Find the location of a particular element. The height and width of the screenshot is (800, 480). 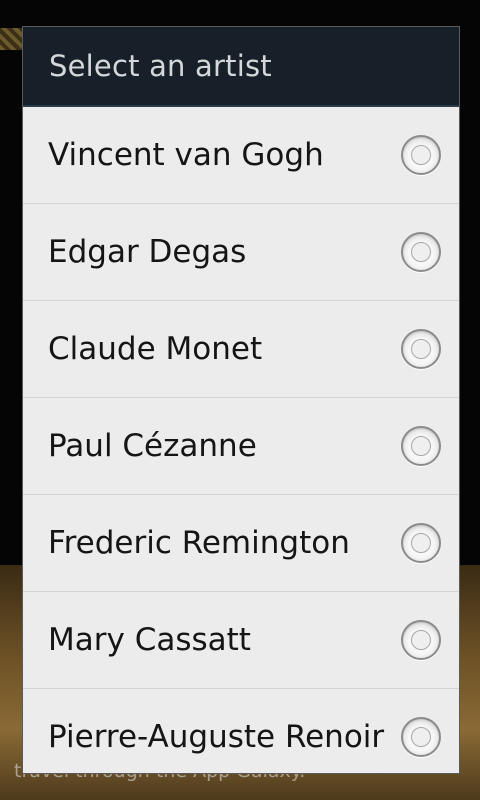

list-item-edgar-degas: Edgar Degas is located at coordinates (241, 252).